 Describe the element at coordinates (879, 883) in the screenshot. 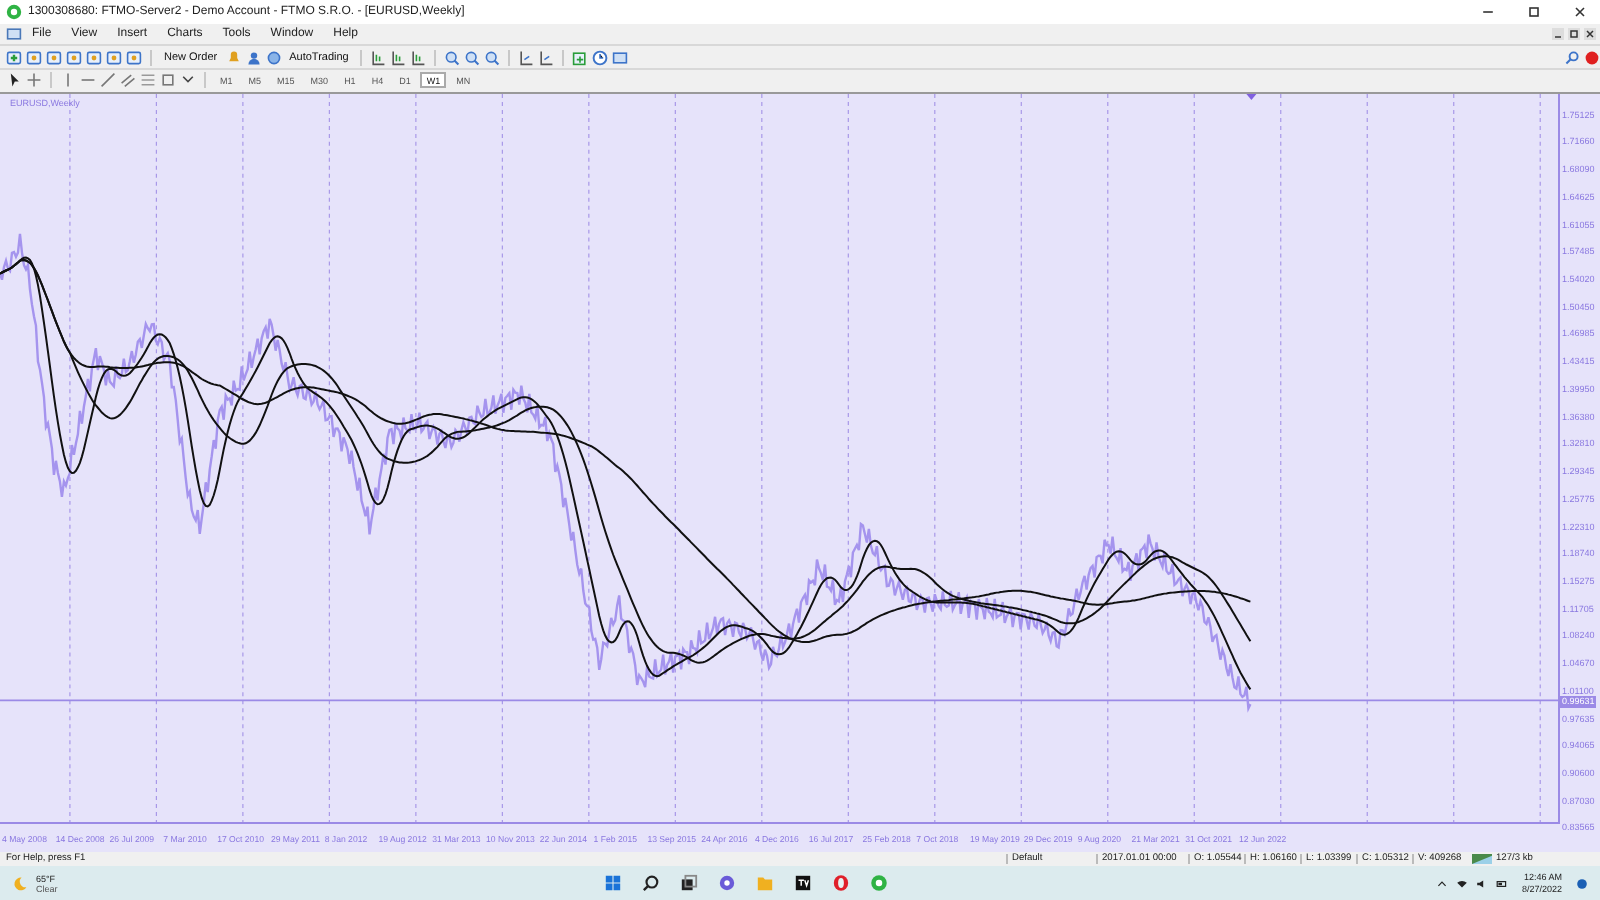

I see `app-logo-icon` at that location.